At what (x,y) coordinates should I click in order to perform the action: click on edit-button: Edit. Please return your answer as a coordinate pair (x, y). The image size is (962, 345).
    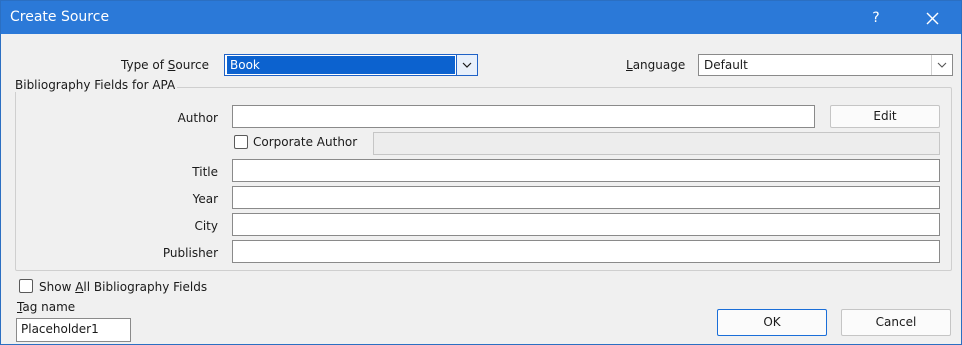
    Looking at the image, I should click on (885, 116).